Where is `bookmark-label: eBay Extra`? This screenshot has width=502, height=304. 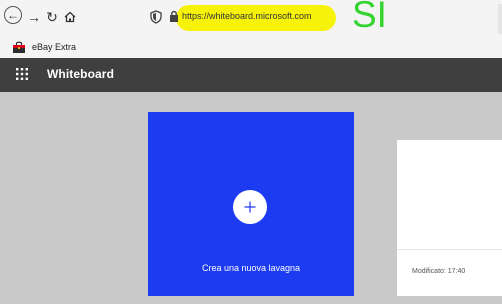 bookmark-label: eBay Extra is located at coordinates (54, 47).